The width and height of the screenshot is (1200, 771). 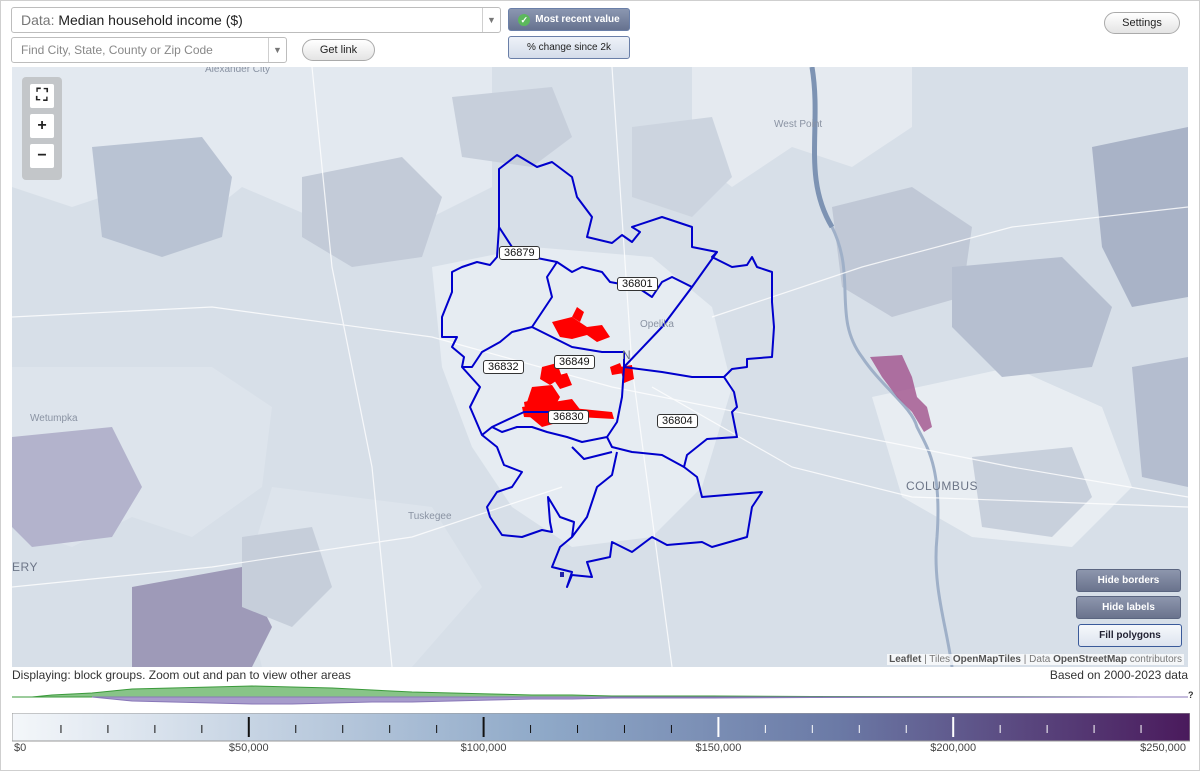 I want to click on zip-label: 36804, so click(x=677, y=421).